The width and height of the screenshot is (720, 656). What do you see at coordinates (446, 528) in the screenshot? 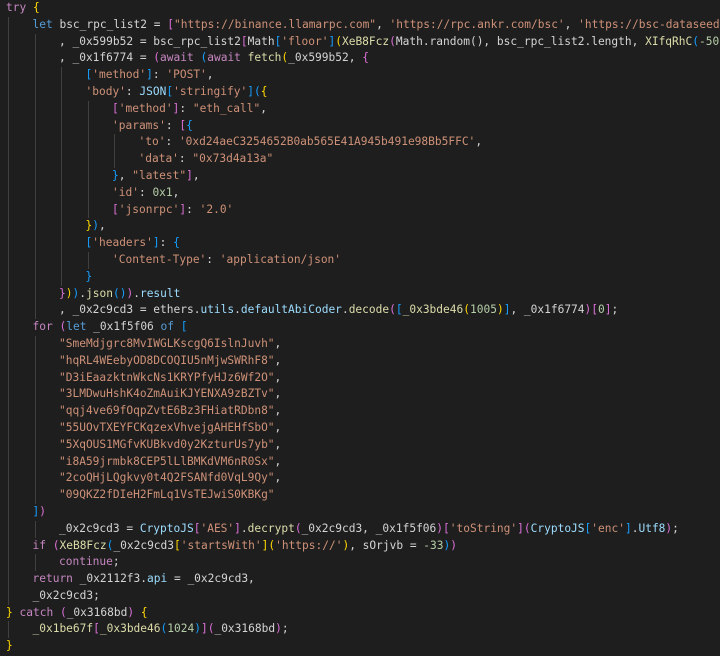
I see `code-token-bracket2: [` at bounding box center [446, 528].